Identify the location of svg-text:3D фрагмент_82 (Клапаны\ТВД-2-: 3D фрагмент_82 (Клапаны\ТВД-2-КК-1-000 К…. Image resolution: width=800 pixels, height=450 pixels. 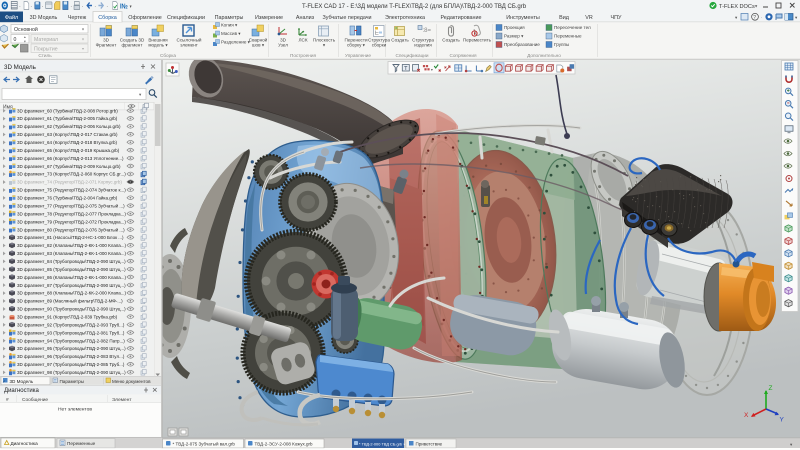
(72, 245).